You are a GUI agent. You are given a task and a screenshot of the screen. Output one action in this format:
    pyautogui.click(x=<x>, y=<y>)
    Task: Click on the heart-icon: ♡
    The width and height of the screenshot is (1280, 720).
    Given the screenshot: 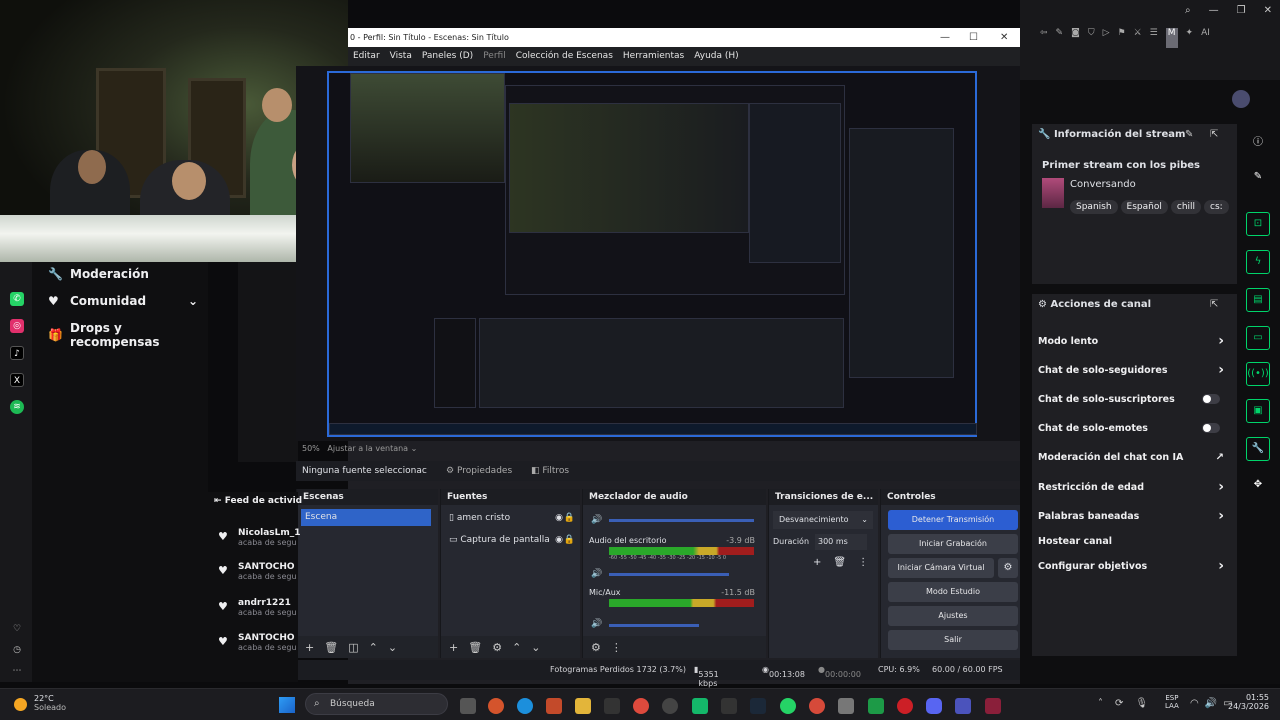 What is the action you would take?
    pyautogui.click(x=17, y=629)
    